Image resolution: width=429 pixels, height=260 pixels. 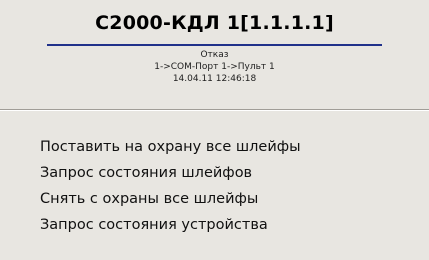 What do you see at coordinates (230, 199) in the screenshot?
I see `menu-item-disarm-all-loops: Снять с охраны все шлейфы` at bounding box center [230, 199].